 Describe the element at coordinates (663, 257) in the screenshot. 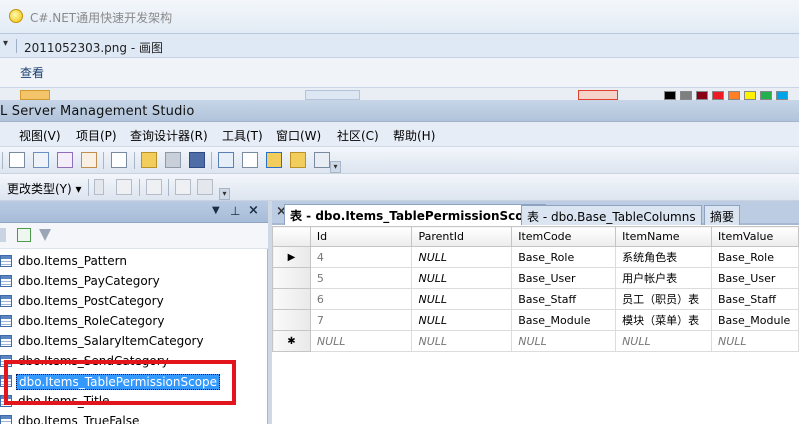

I see `table-cell: 系统角色表` at that location.